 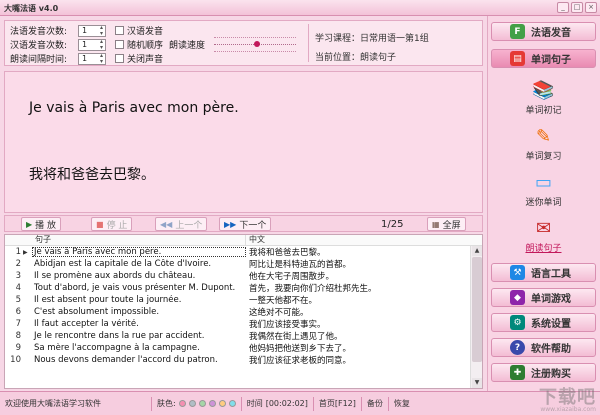 I want to click on prev-button: ◀◀ 上一个, so click(x=181, y=224).